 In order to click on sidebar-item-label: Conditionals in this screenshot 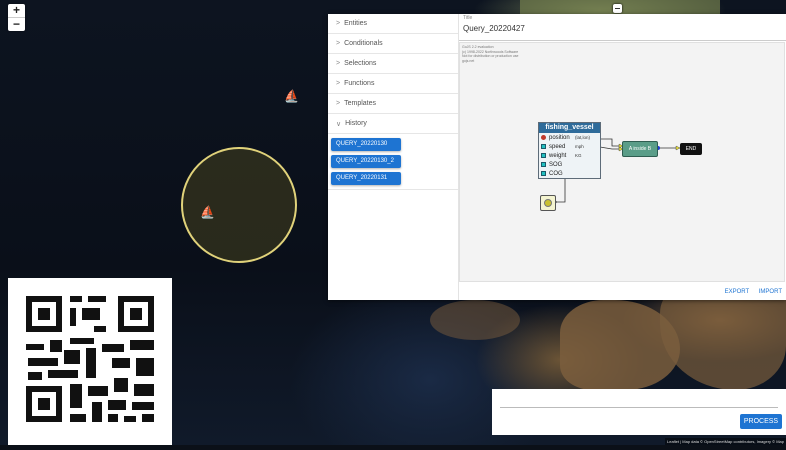, I will do `click(363, 43)`.